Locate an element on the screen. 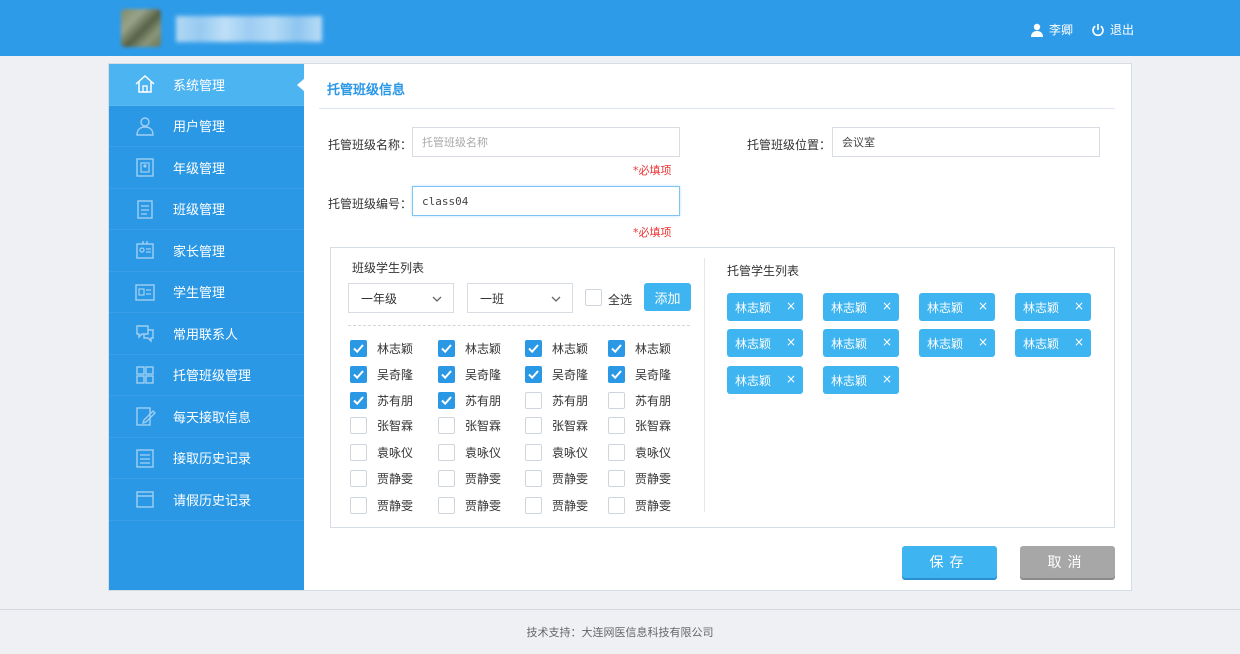 The width and height of the screenshot is (1240, 654). sidebar-item-grades: 年级管理 is located at coordinates (206, 168).